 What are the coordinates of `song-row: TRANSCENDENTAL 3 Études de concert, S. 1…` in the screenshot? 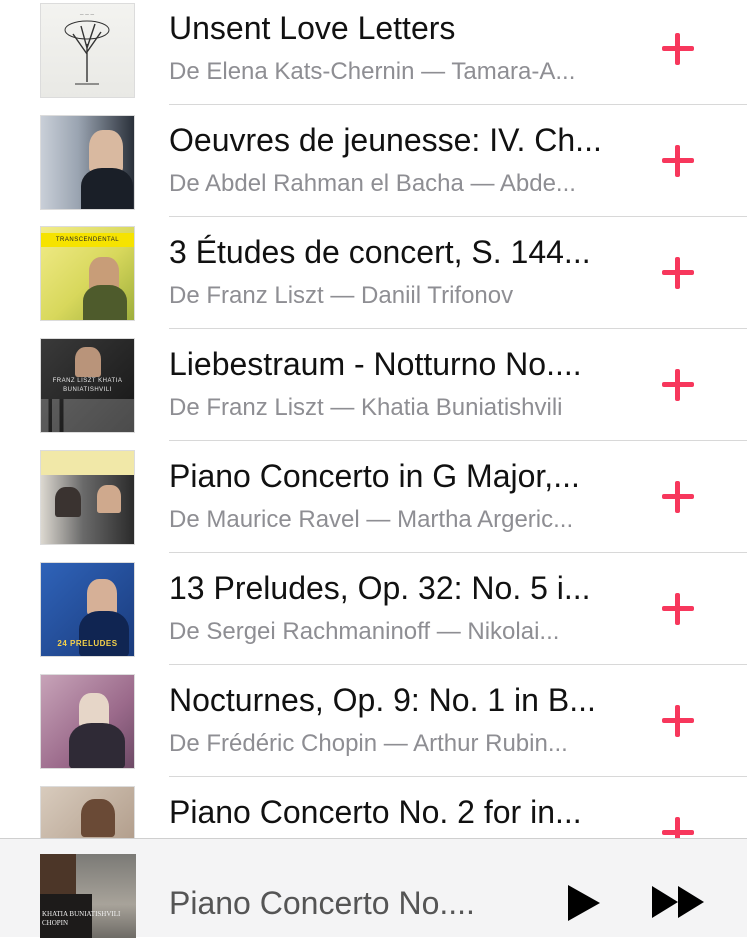 It's located at (373, 280).